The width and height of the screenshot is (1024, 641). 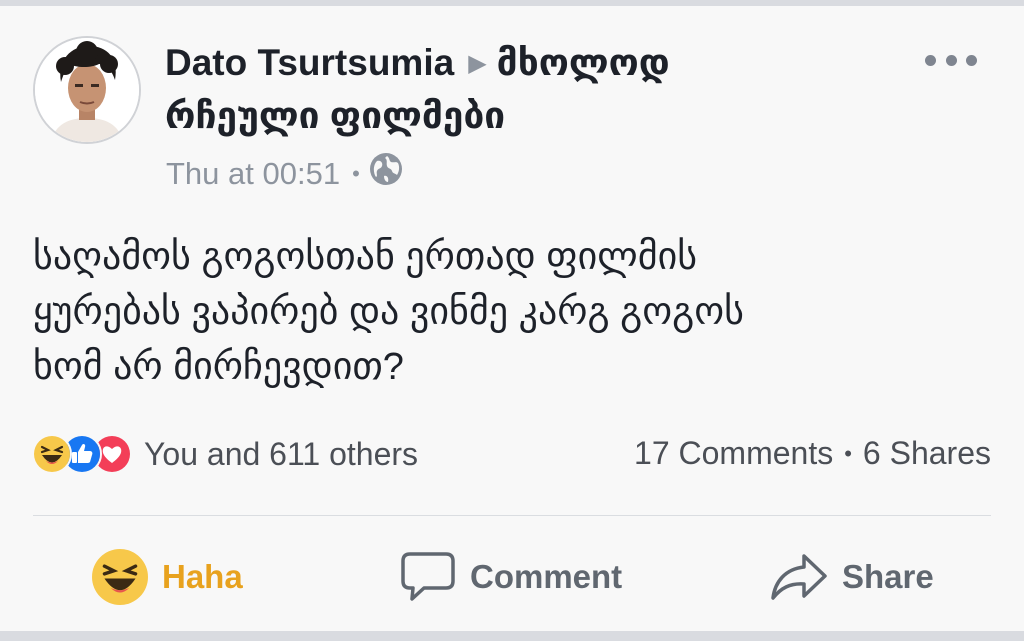 I want to click on group-name-part1: მხოლოდ, so click(x=583, y=62).